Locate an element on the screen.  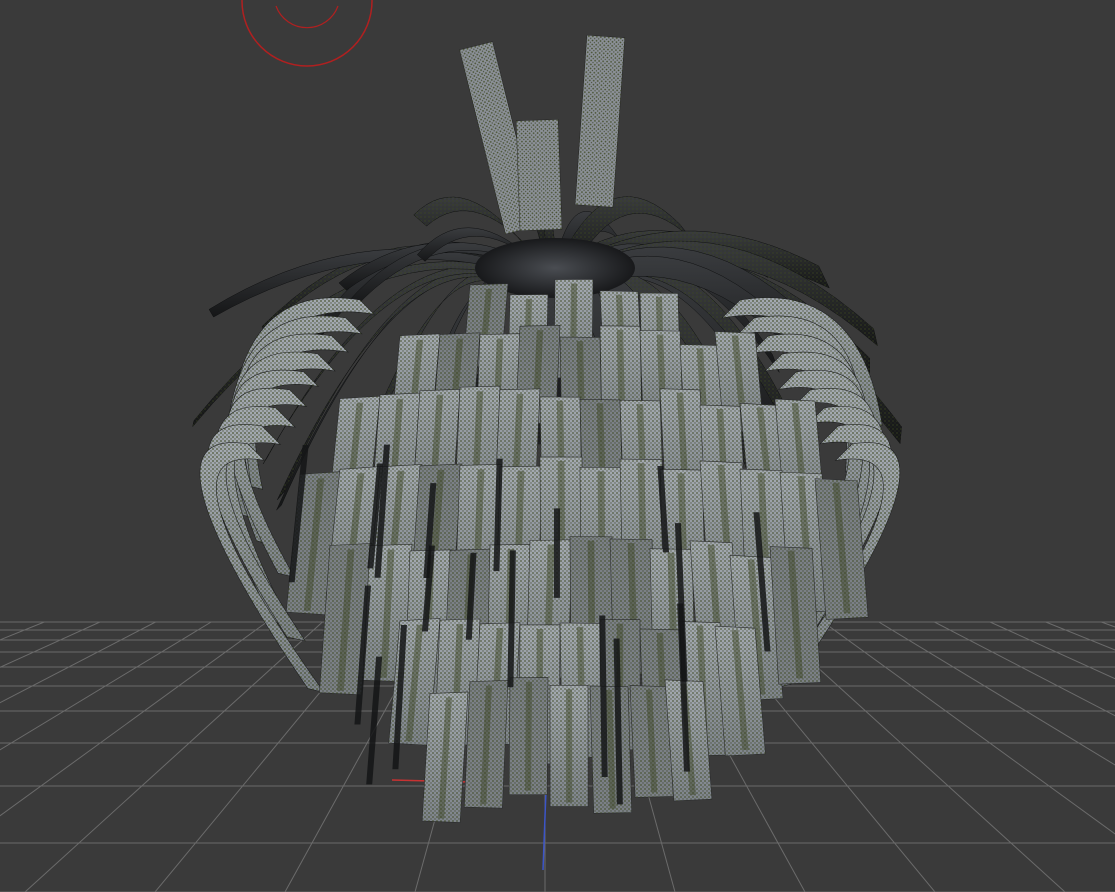
gizmo-inner-arc is located at coordinates (307, 17).